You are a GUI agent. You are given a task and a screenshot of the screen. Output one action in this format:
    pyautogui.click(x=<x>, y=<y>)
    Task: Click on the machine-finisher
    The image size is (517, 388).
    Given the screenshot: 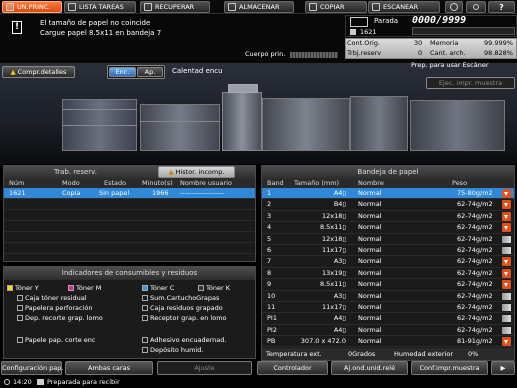 What is the action you would take?
    pyautogui.click(x=379, y=123)
    